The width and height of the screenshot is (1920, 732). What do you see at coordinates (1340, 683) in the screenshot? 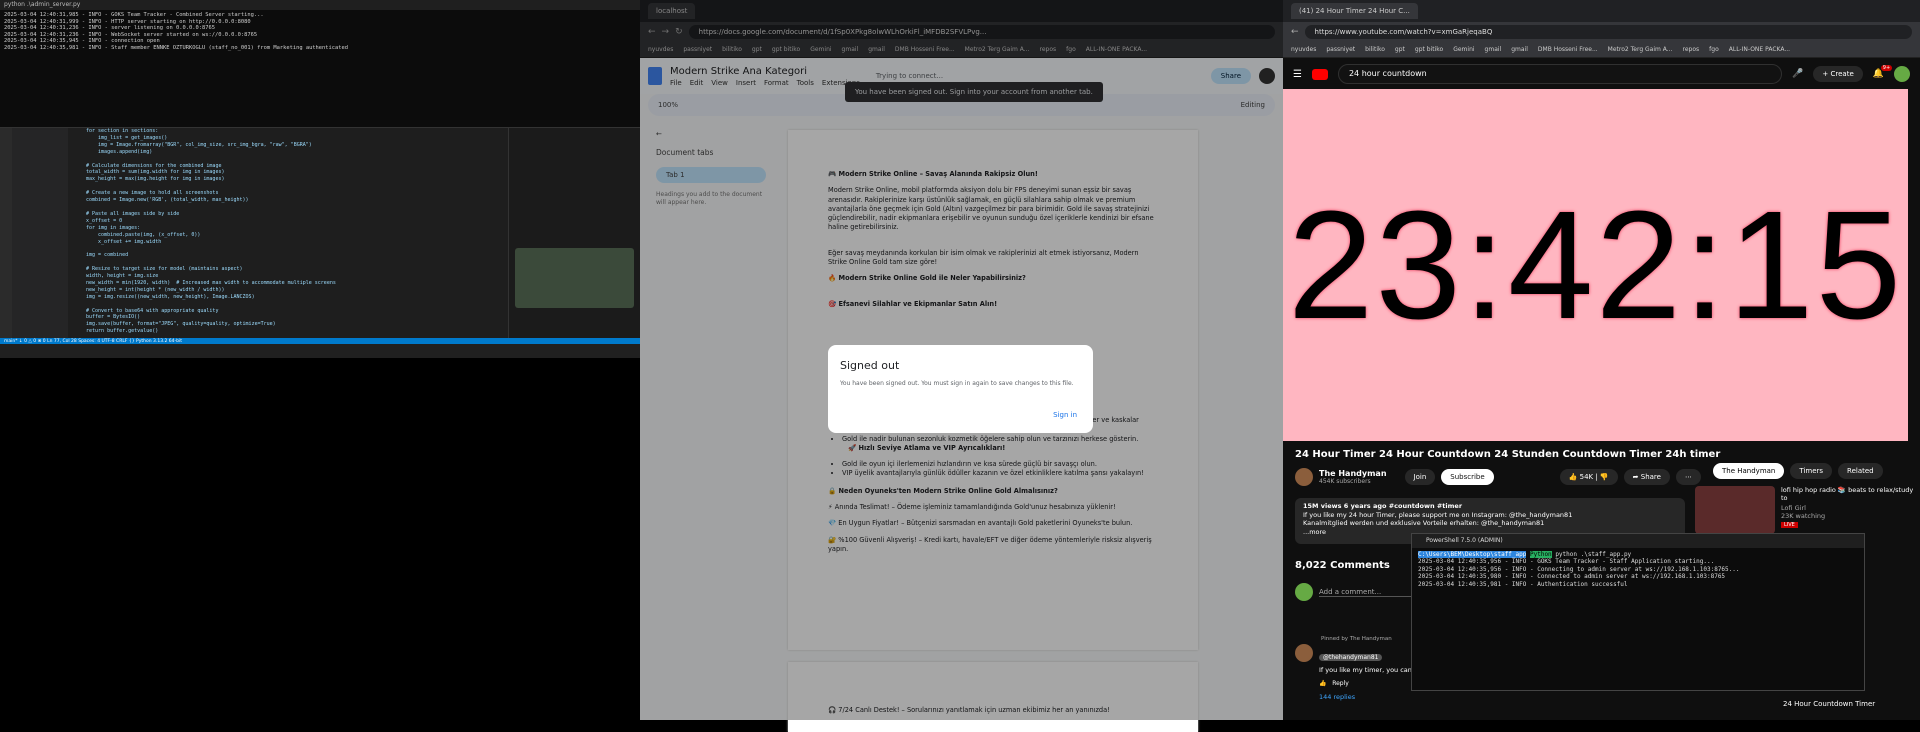
I see `reply-label: Reply` at bounding box center [1340, 683].